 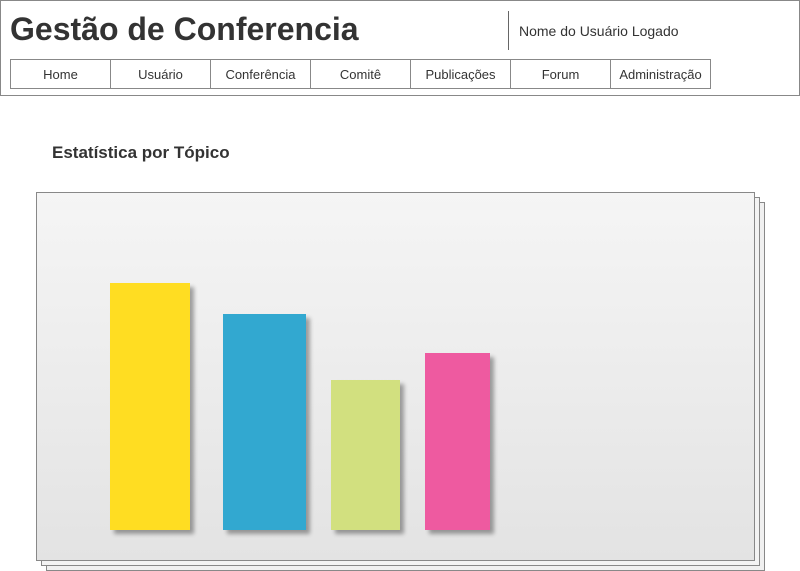 I want to click on nav-item-home: Home, so click(x=61, y=74).